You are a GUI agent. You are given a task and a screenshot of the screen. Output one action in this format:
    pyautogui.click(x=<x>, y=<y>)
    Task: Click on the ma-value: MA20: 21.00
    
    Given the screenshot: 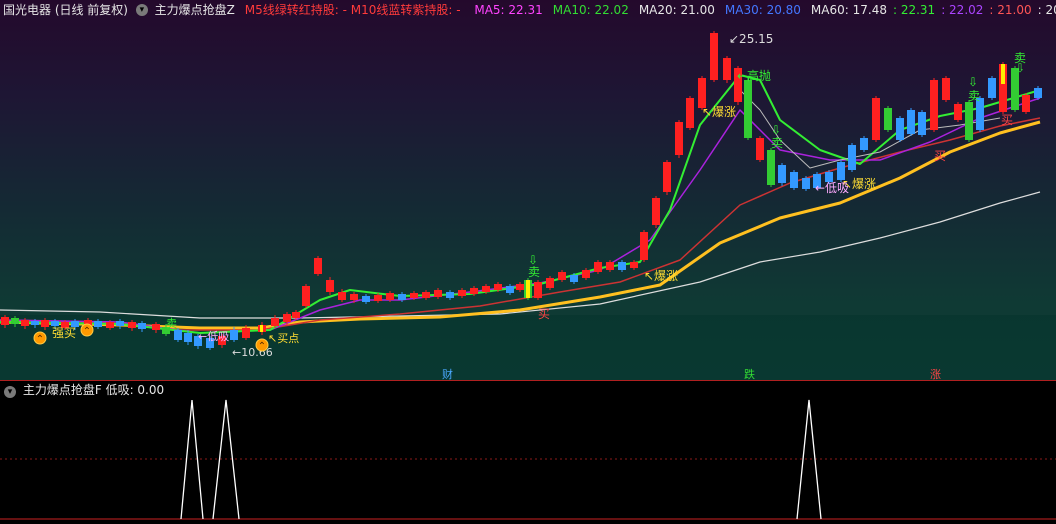 What is the action you would take?
    pyautogui.click(x=676, y=10)
    